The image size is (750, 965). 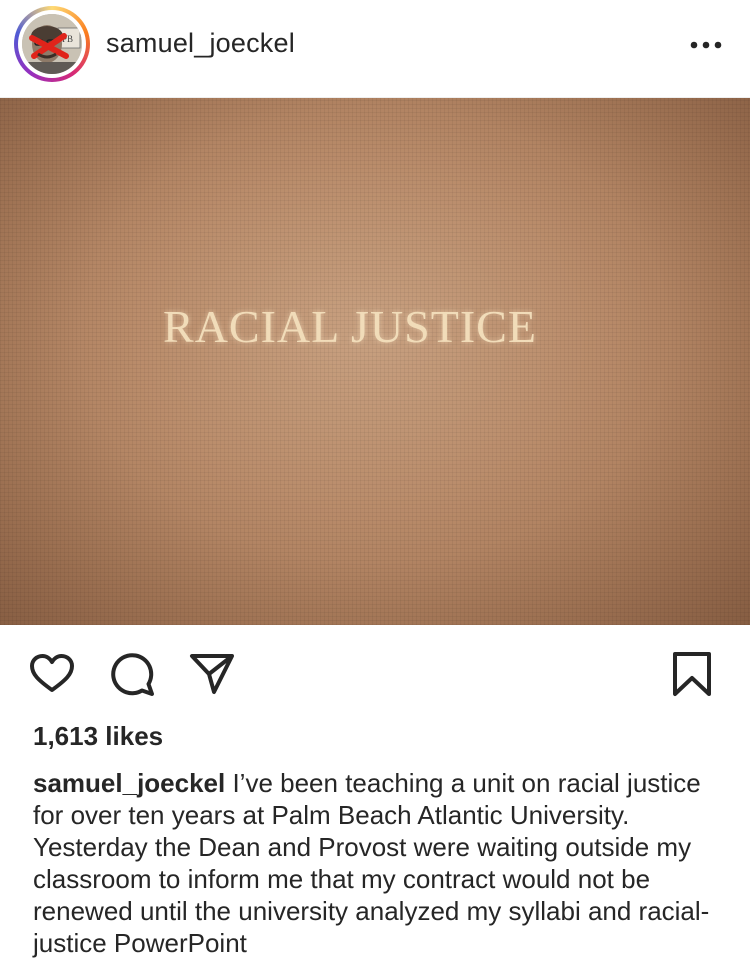 What do you see at coordinates (98, 736) in the screenshot?
I see `likes-count: 1,613 likes` at bounding box center [98, 736].